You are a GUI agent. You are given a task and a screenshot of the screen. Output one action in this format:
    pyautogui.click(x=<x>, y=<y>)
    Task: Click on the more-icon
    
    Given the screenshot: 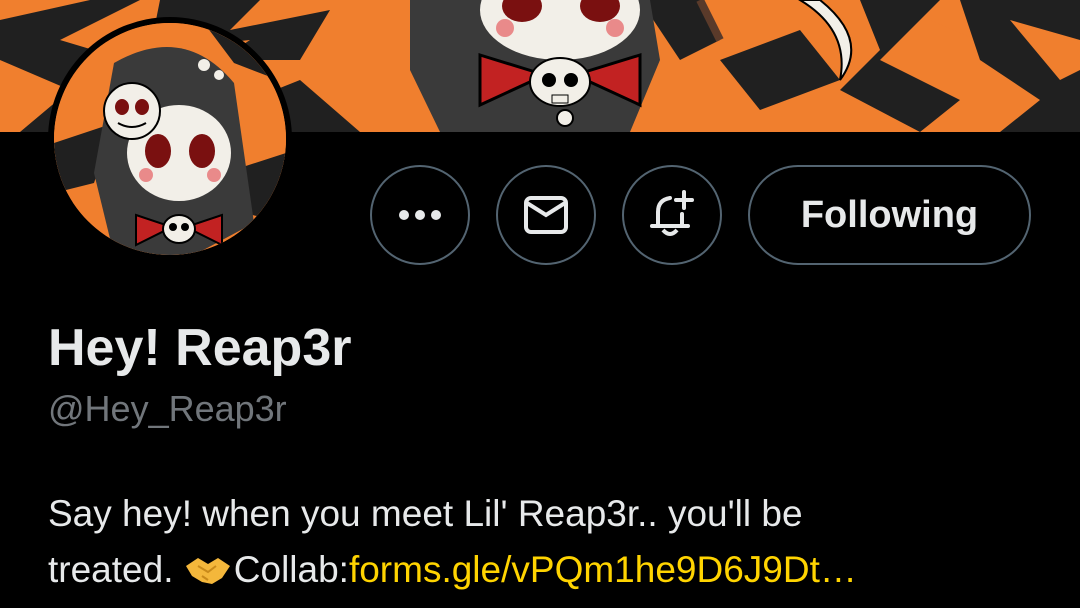 What is the action you would take?
    pyautogui.click(x=420, y=215)
    